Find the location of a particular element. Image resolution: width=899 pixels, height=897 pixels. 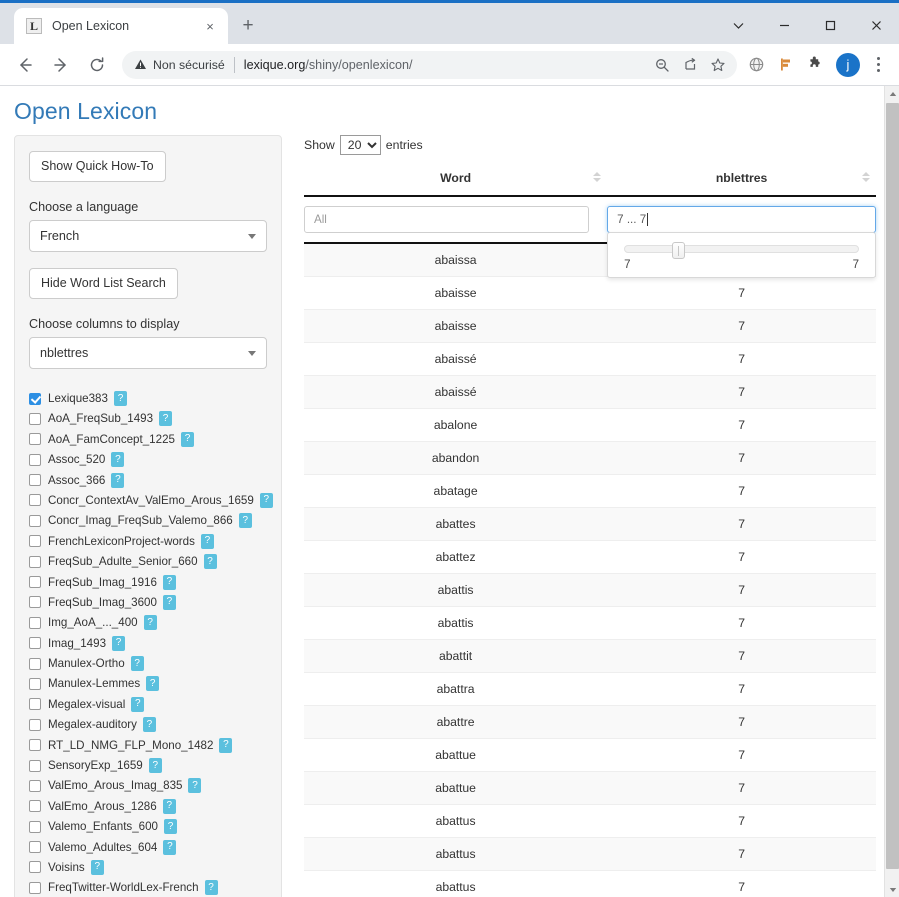

nblettres-filter-input: 7 ... 7 is located at coordinates (741, 219).